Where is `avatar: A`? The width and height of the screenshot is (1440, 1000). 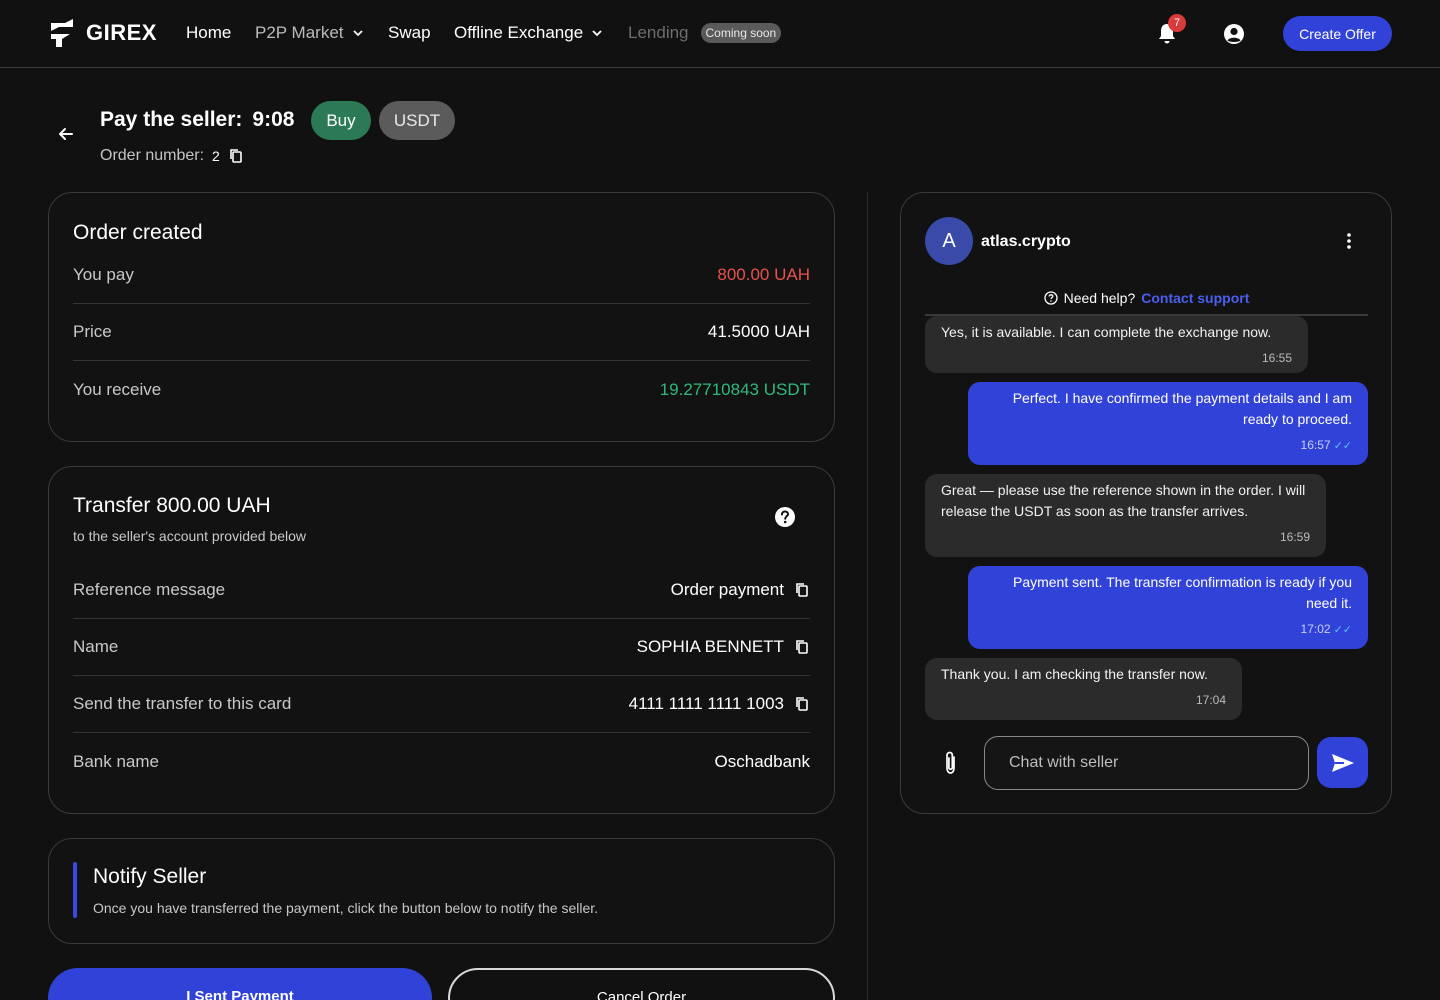 avatar: A is located at coordinates (949, 241).